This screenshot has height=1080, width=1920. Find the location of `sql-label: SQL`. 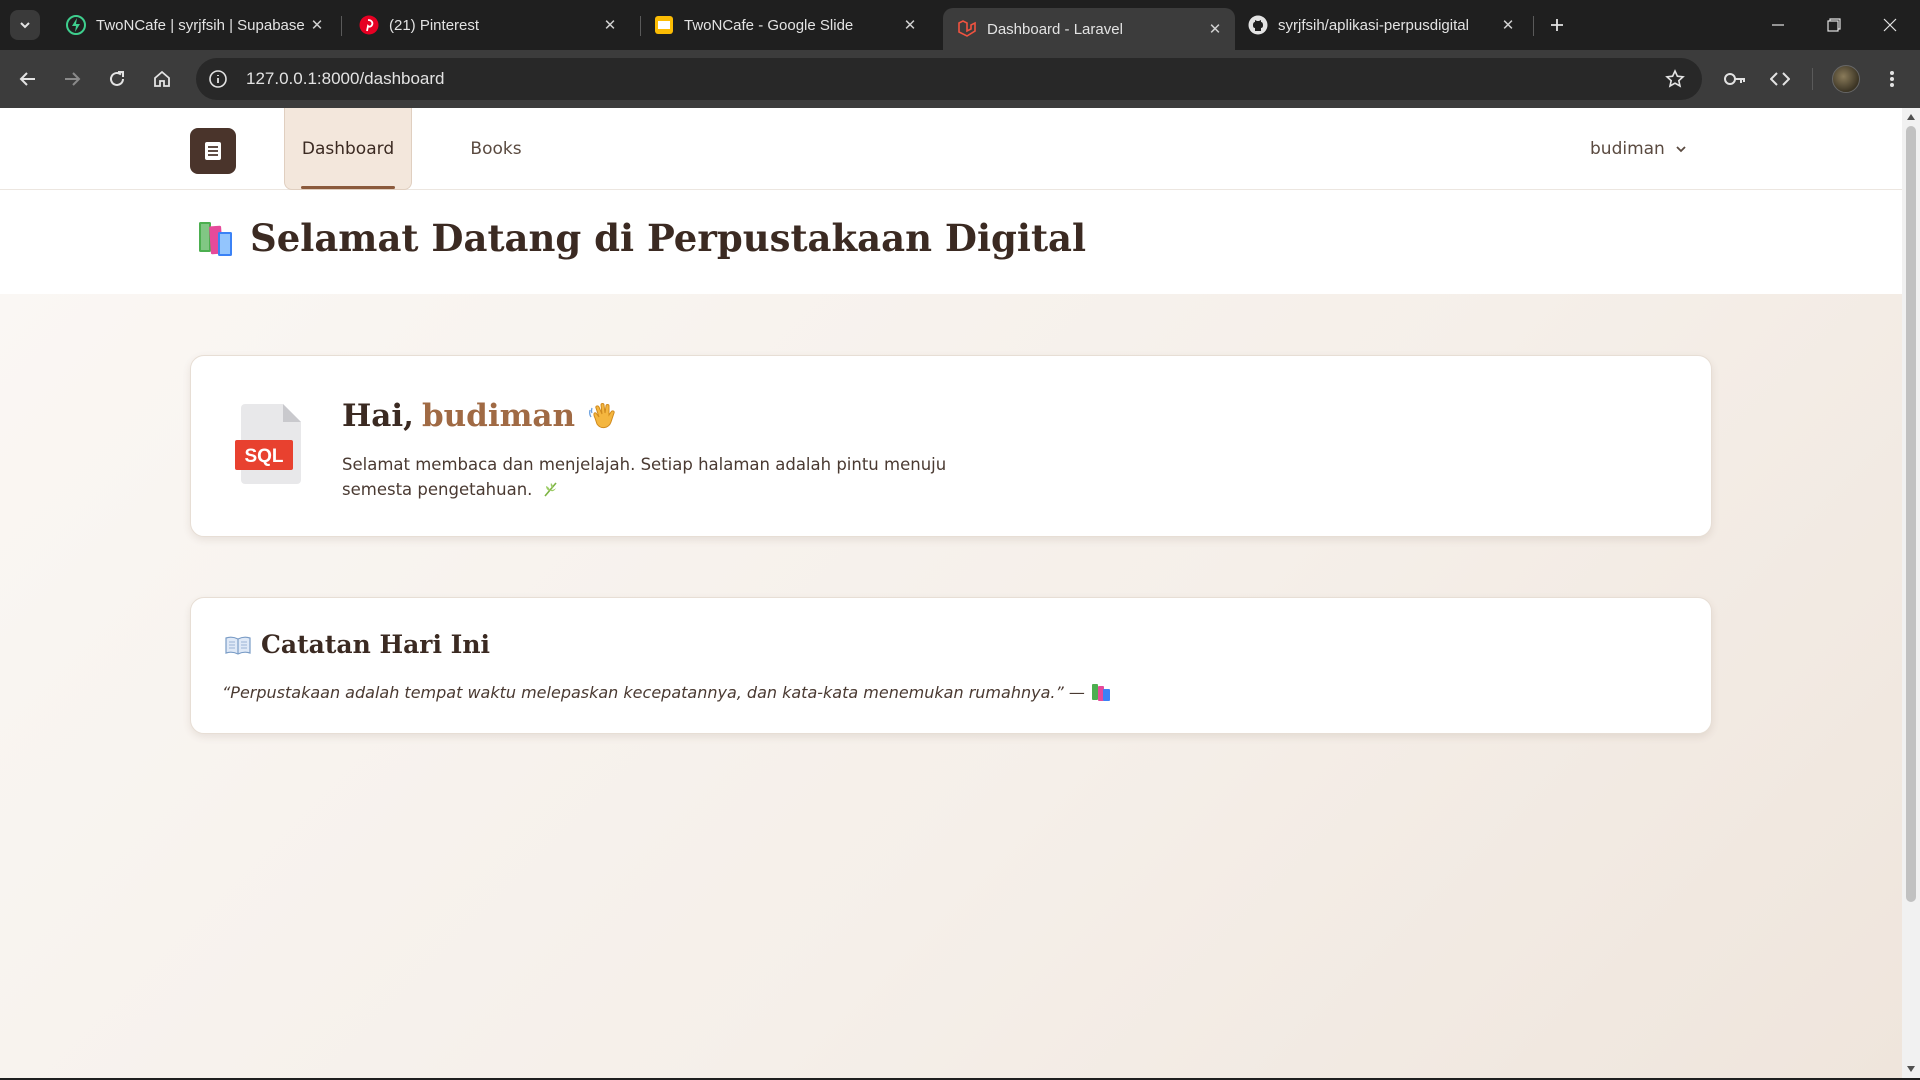

sql-label: SQL is located at coordinates (263, 456).